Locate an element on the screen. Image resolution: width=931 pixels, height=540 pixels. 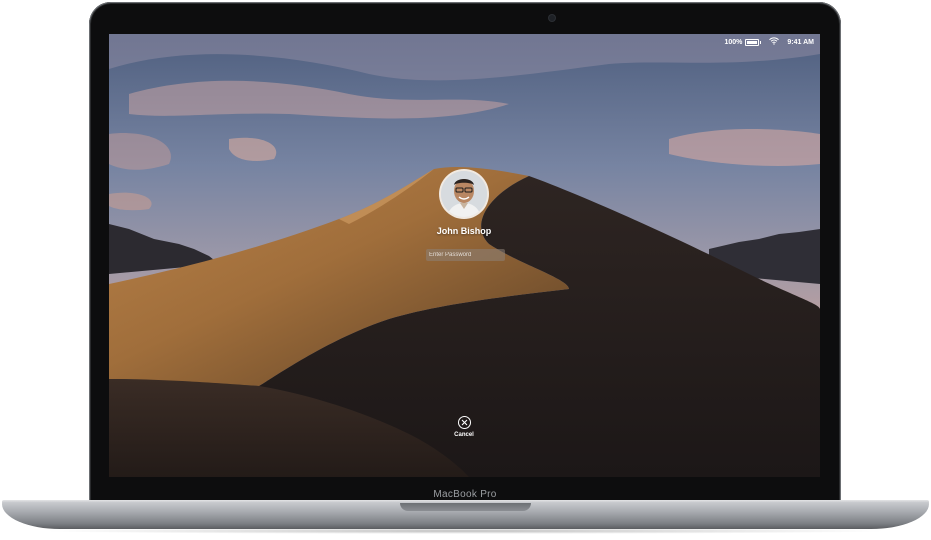
lid-opening-notch is located at coordinates (465, 507).